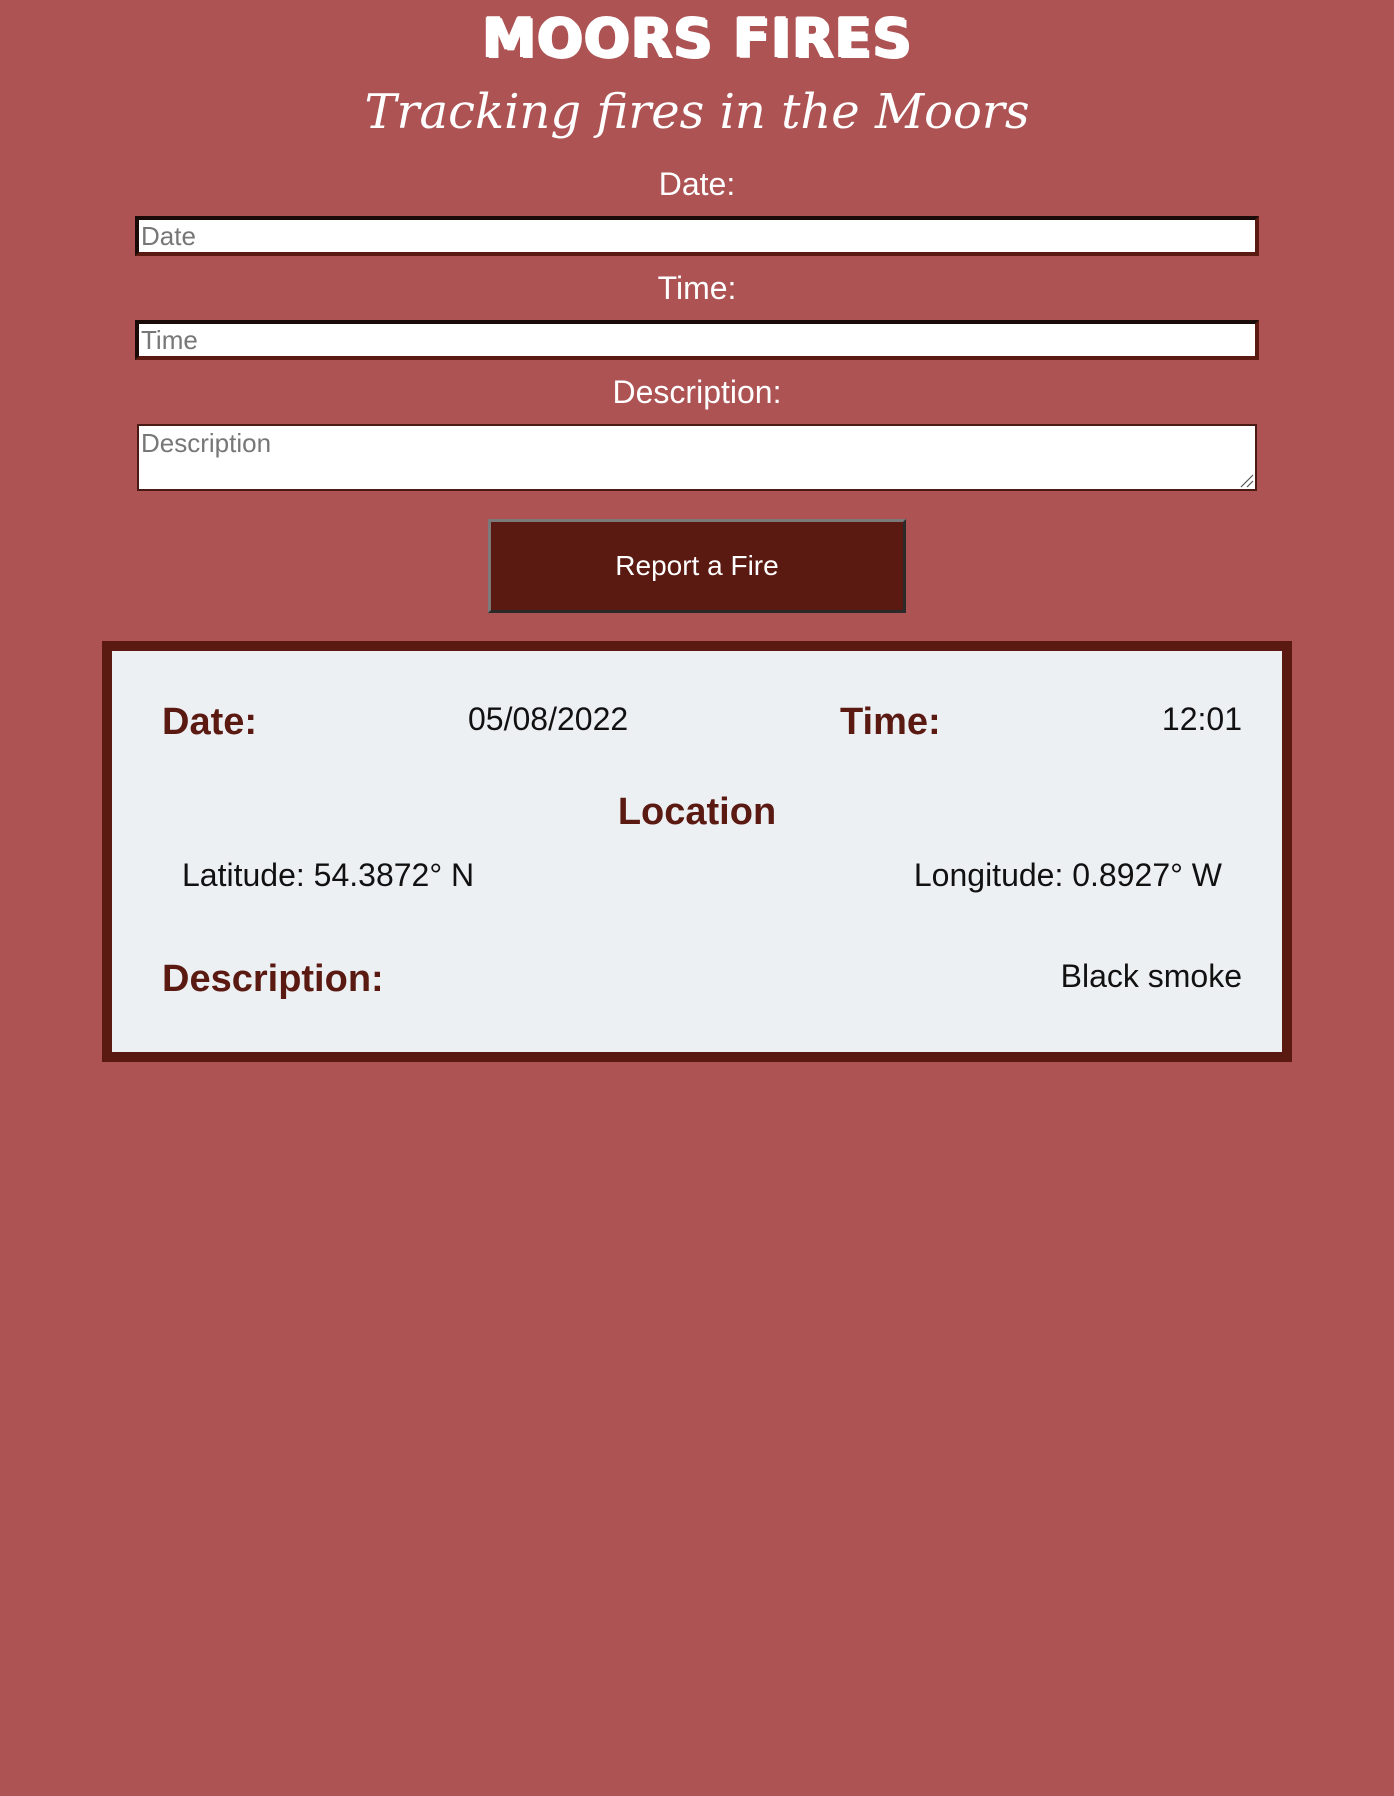 Image resolution: width=1394 pixels, height=1796 pixels. What do you see at coordinates (697, 37) in the screenshot?
I see `app-title: Moors Fires` at bounding box center [697, 37].